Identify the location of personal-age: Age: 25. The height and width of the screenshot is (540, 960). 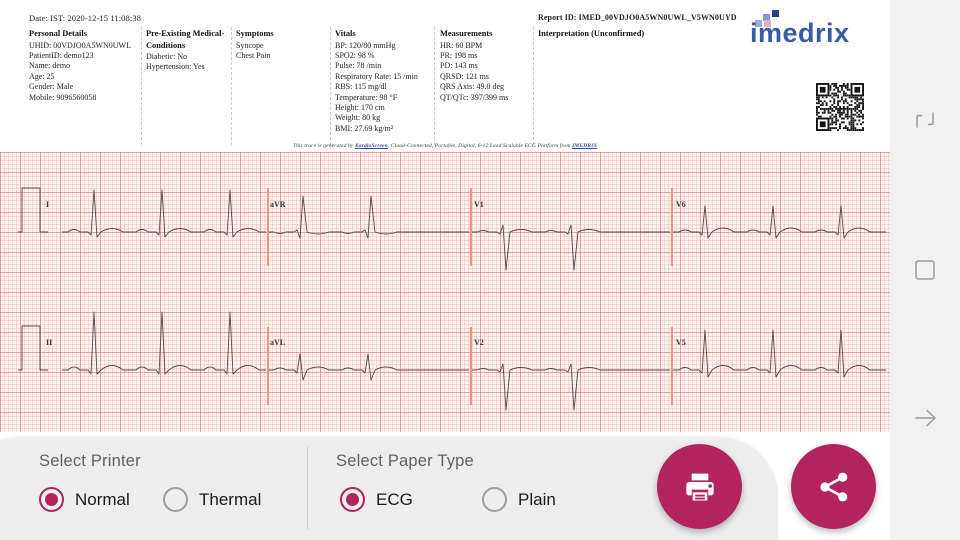
(42, 76).